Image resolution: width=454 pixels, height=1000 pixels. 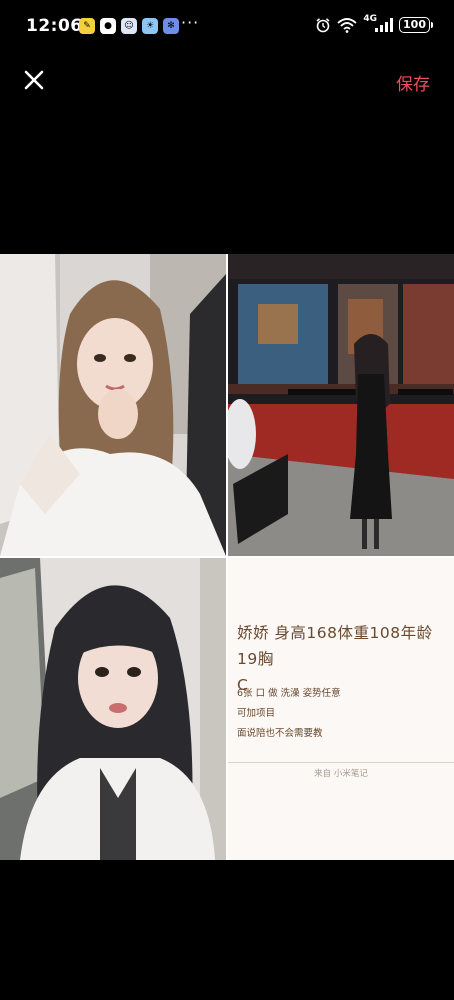 I want to click on note-line: 6张 口 做 洗澡 姿势任意, so click(x=289, y=693).